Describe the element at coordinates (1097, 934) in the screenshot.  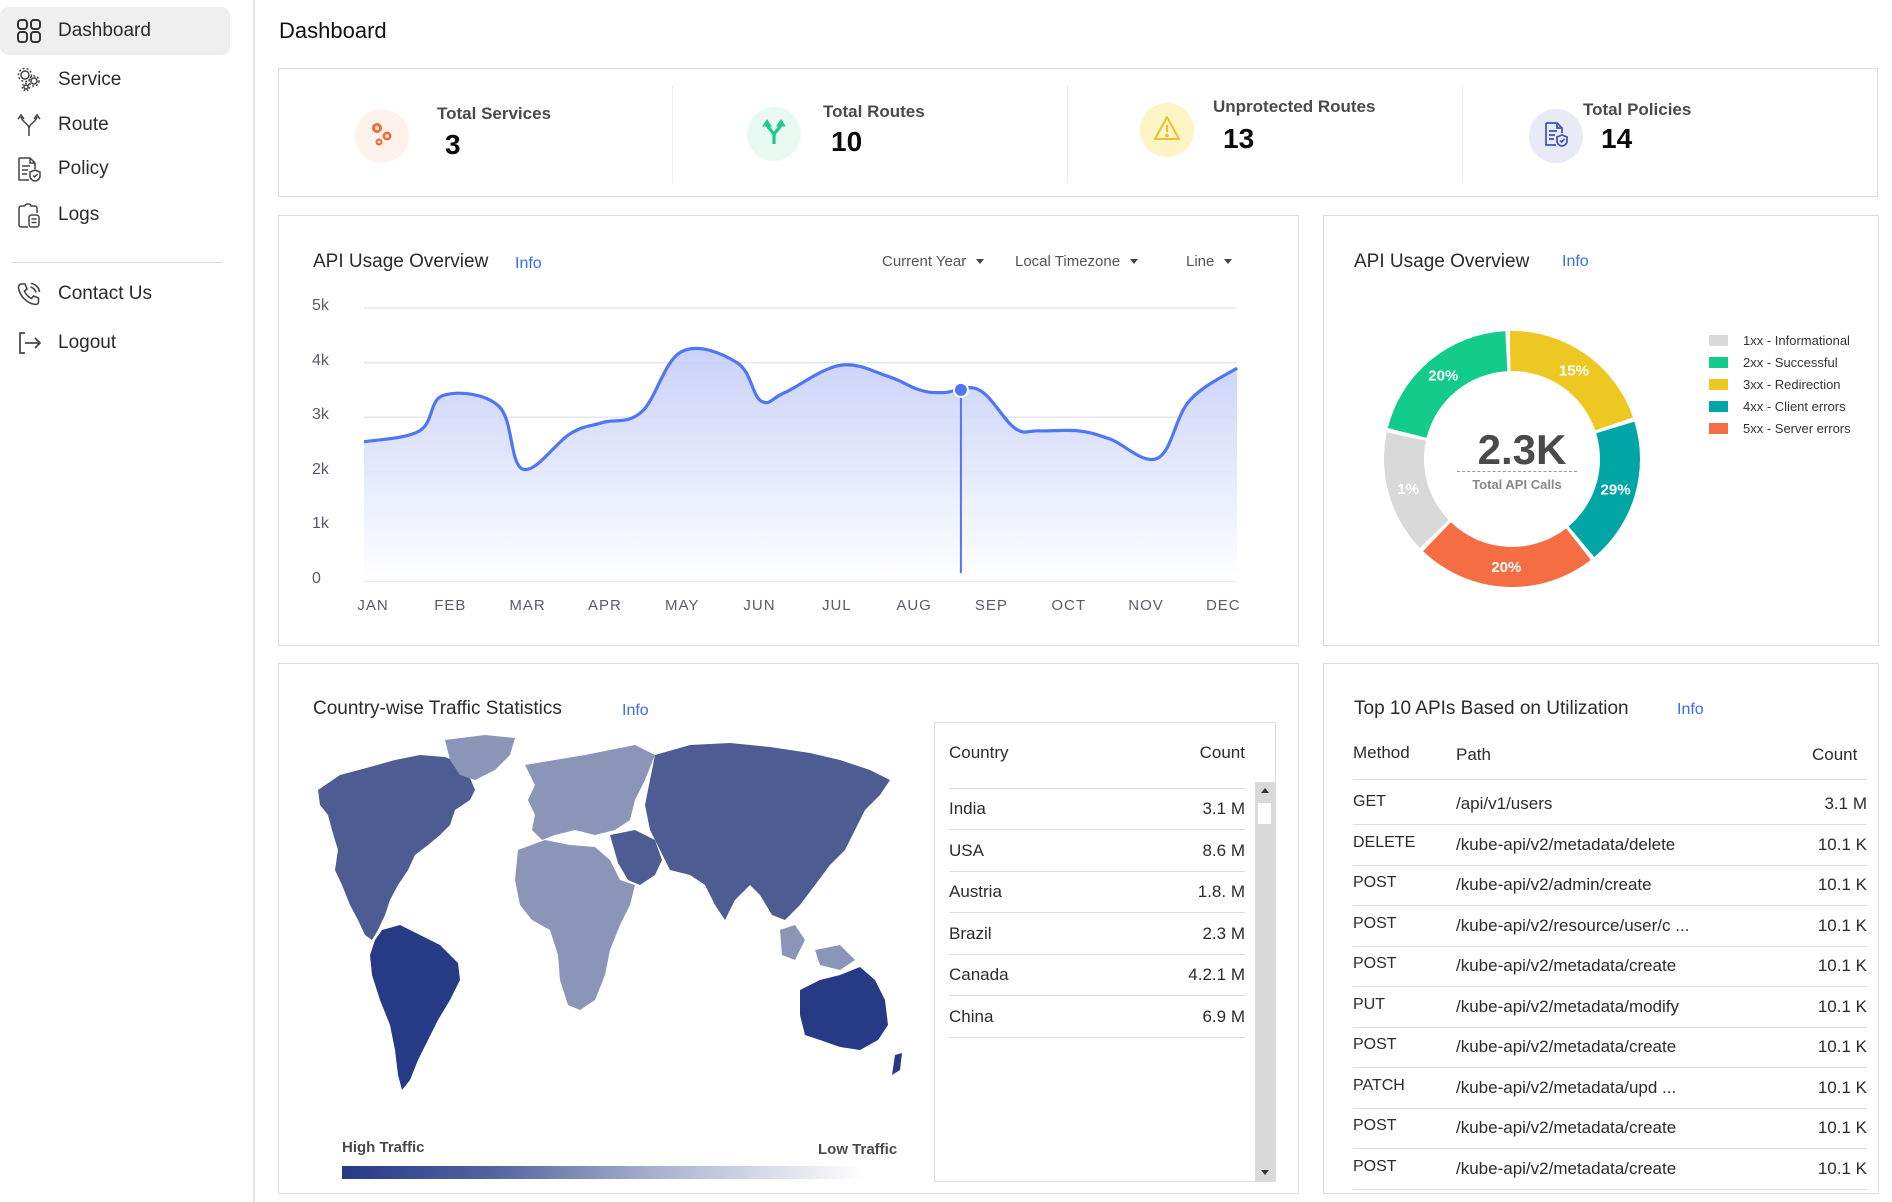
I see `country-row: Brazil 2.3 M` at that location.